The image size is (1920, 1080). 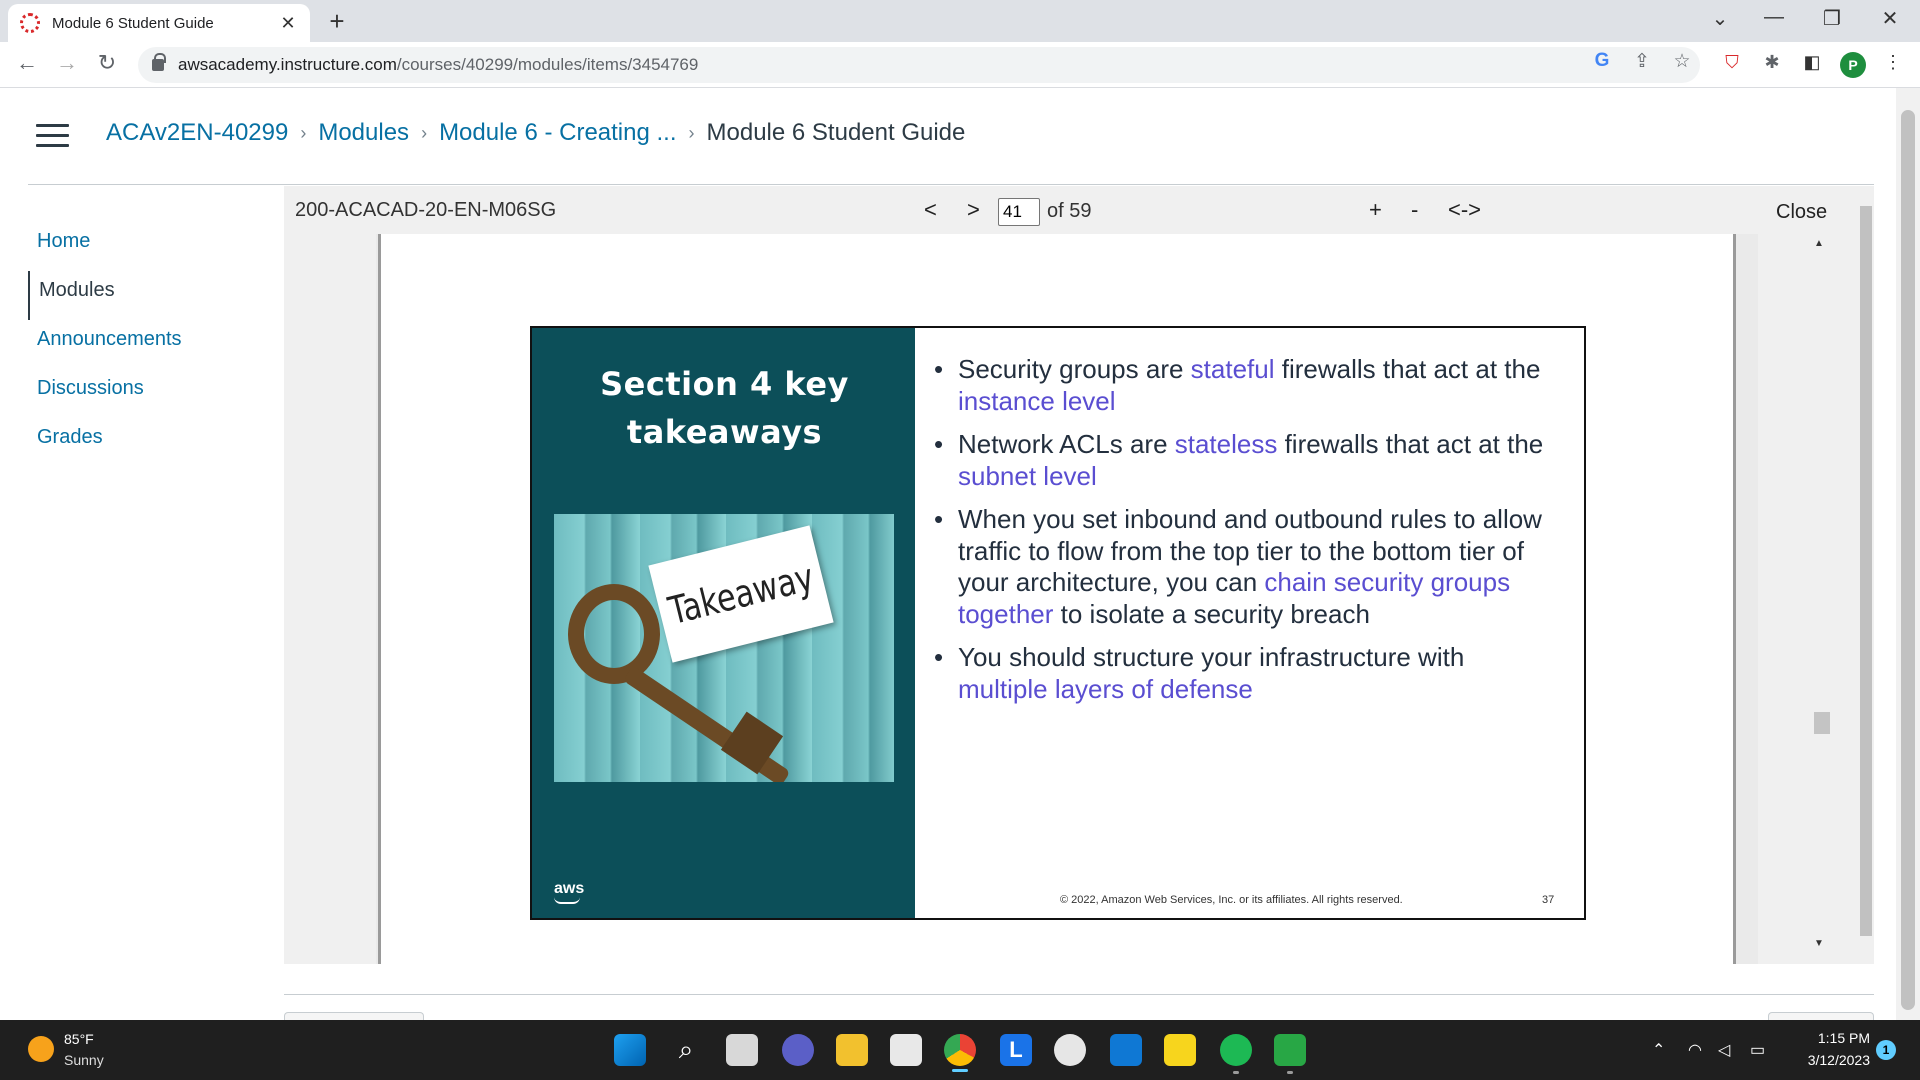 What do you see at coordinates (1126, 1050) in the screenshot?
I see `mail-icon` at bounding box center [1126, 1050].